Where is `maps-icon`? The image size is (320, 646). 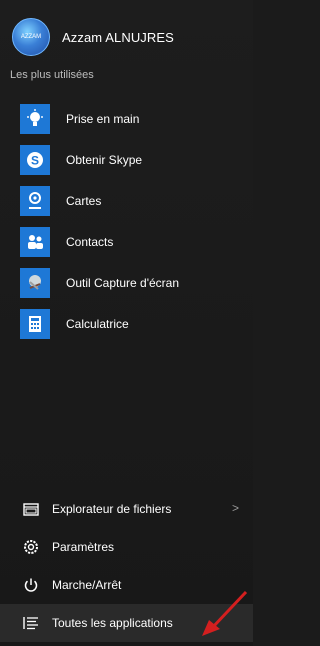 maps-icon is located at coordinates (35, 201).